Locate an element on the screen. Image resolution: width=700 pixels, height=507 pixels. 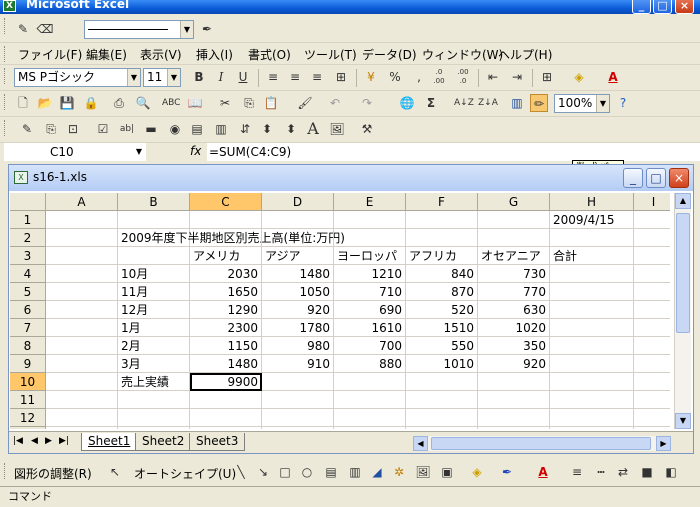
cell-b5: 11月 is located at coordinates (154, 292).